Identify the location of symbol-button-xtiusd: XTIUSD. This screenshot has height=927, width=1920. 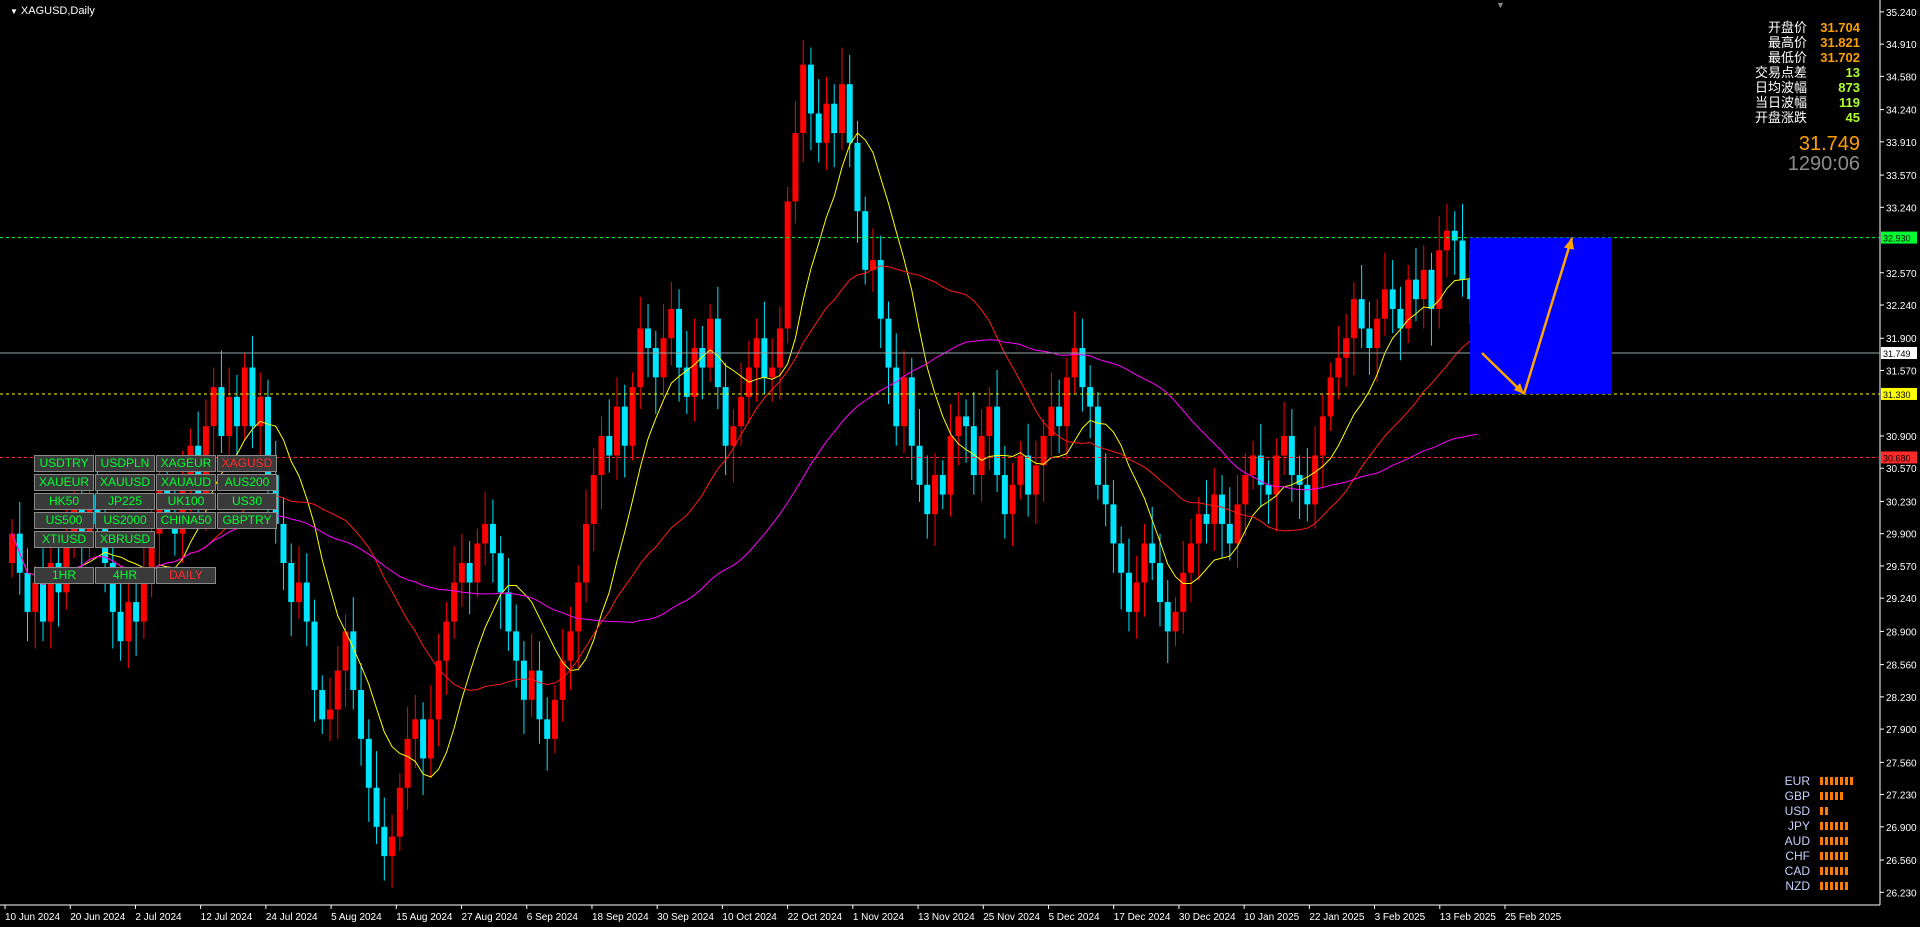
(64, 539).